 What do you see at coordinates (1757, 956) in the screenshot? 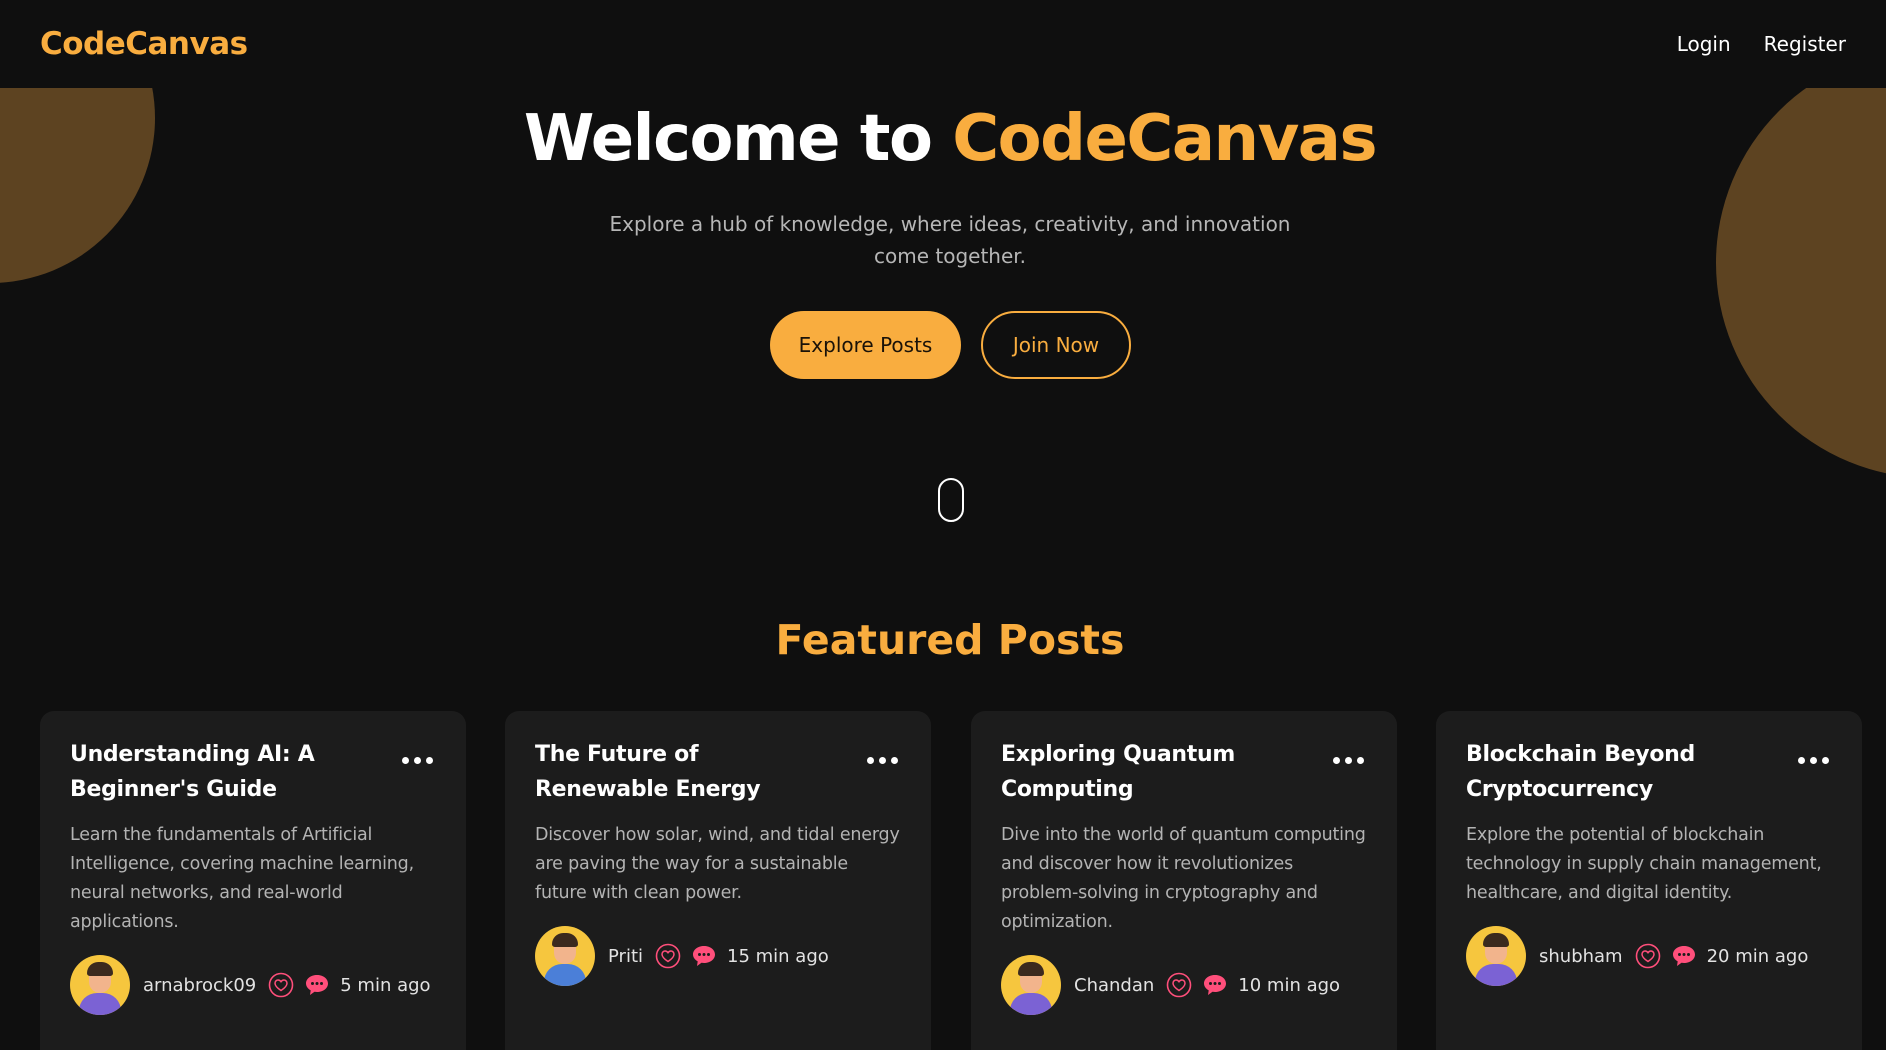
I see `post-time: 20 min ago` at bounding box center [1757, 956].